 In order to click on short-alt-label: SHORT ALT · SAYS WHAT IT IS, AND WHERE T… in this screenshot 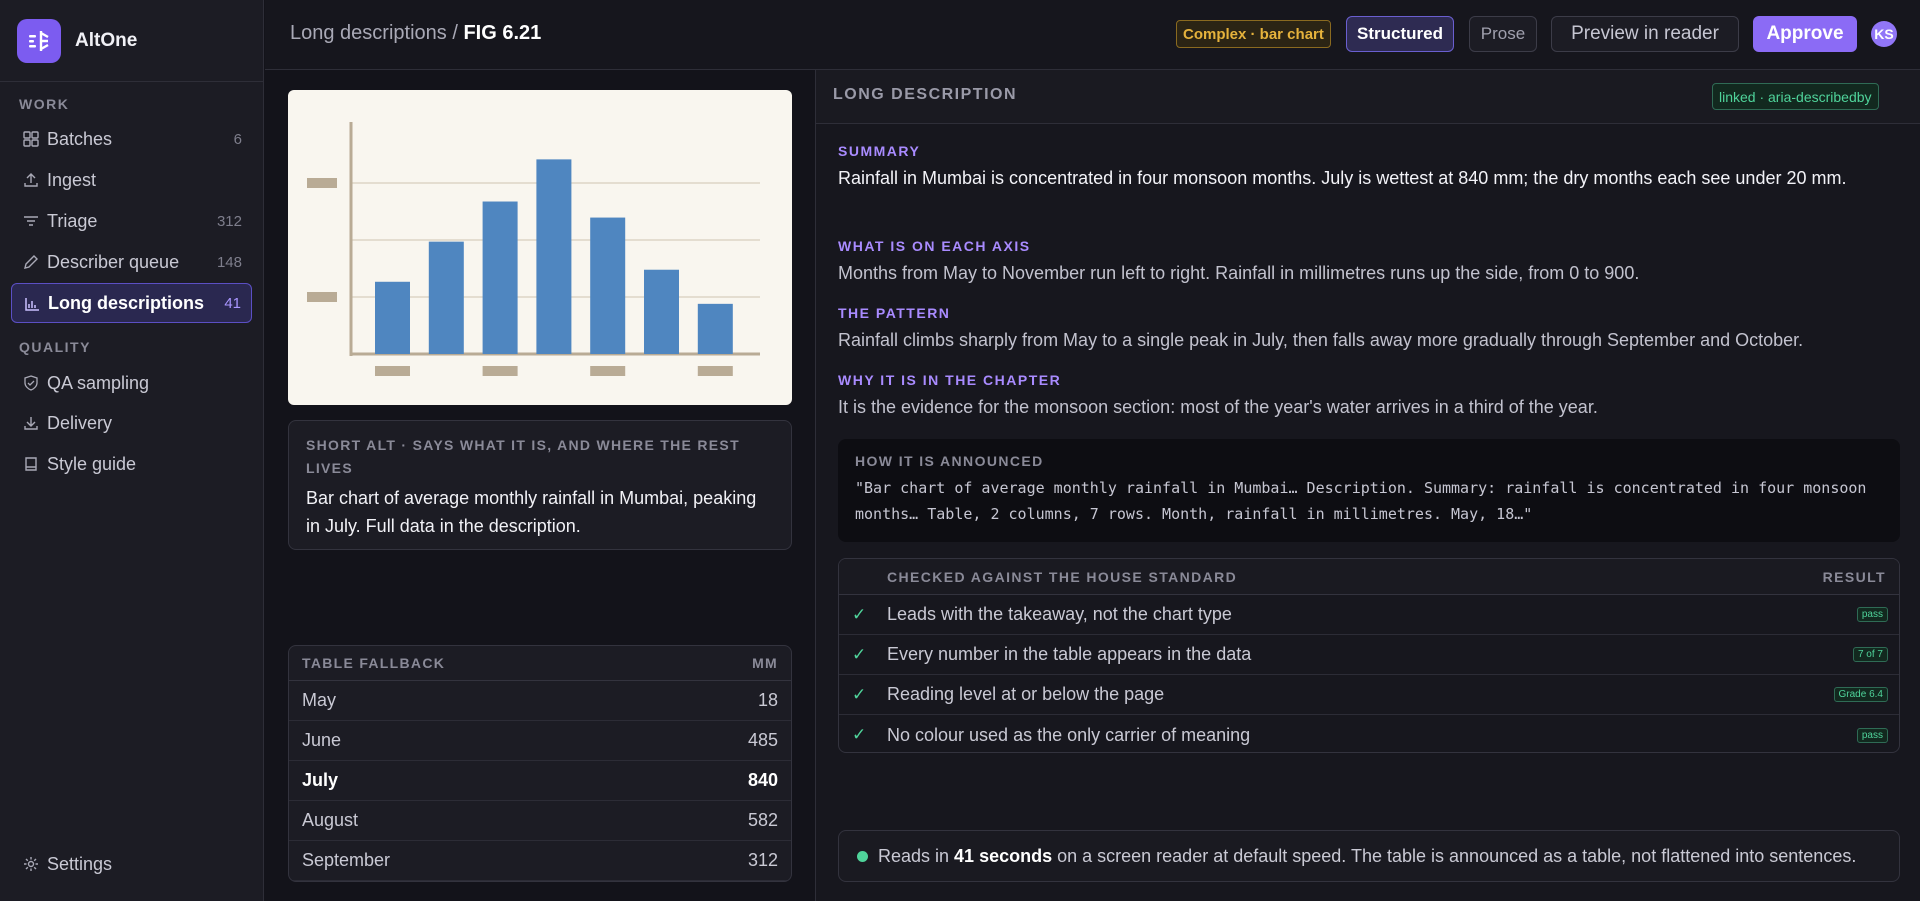, I will do `click(523, 456)`.